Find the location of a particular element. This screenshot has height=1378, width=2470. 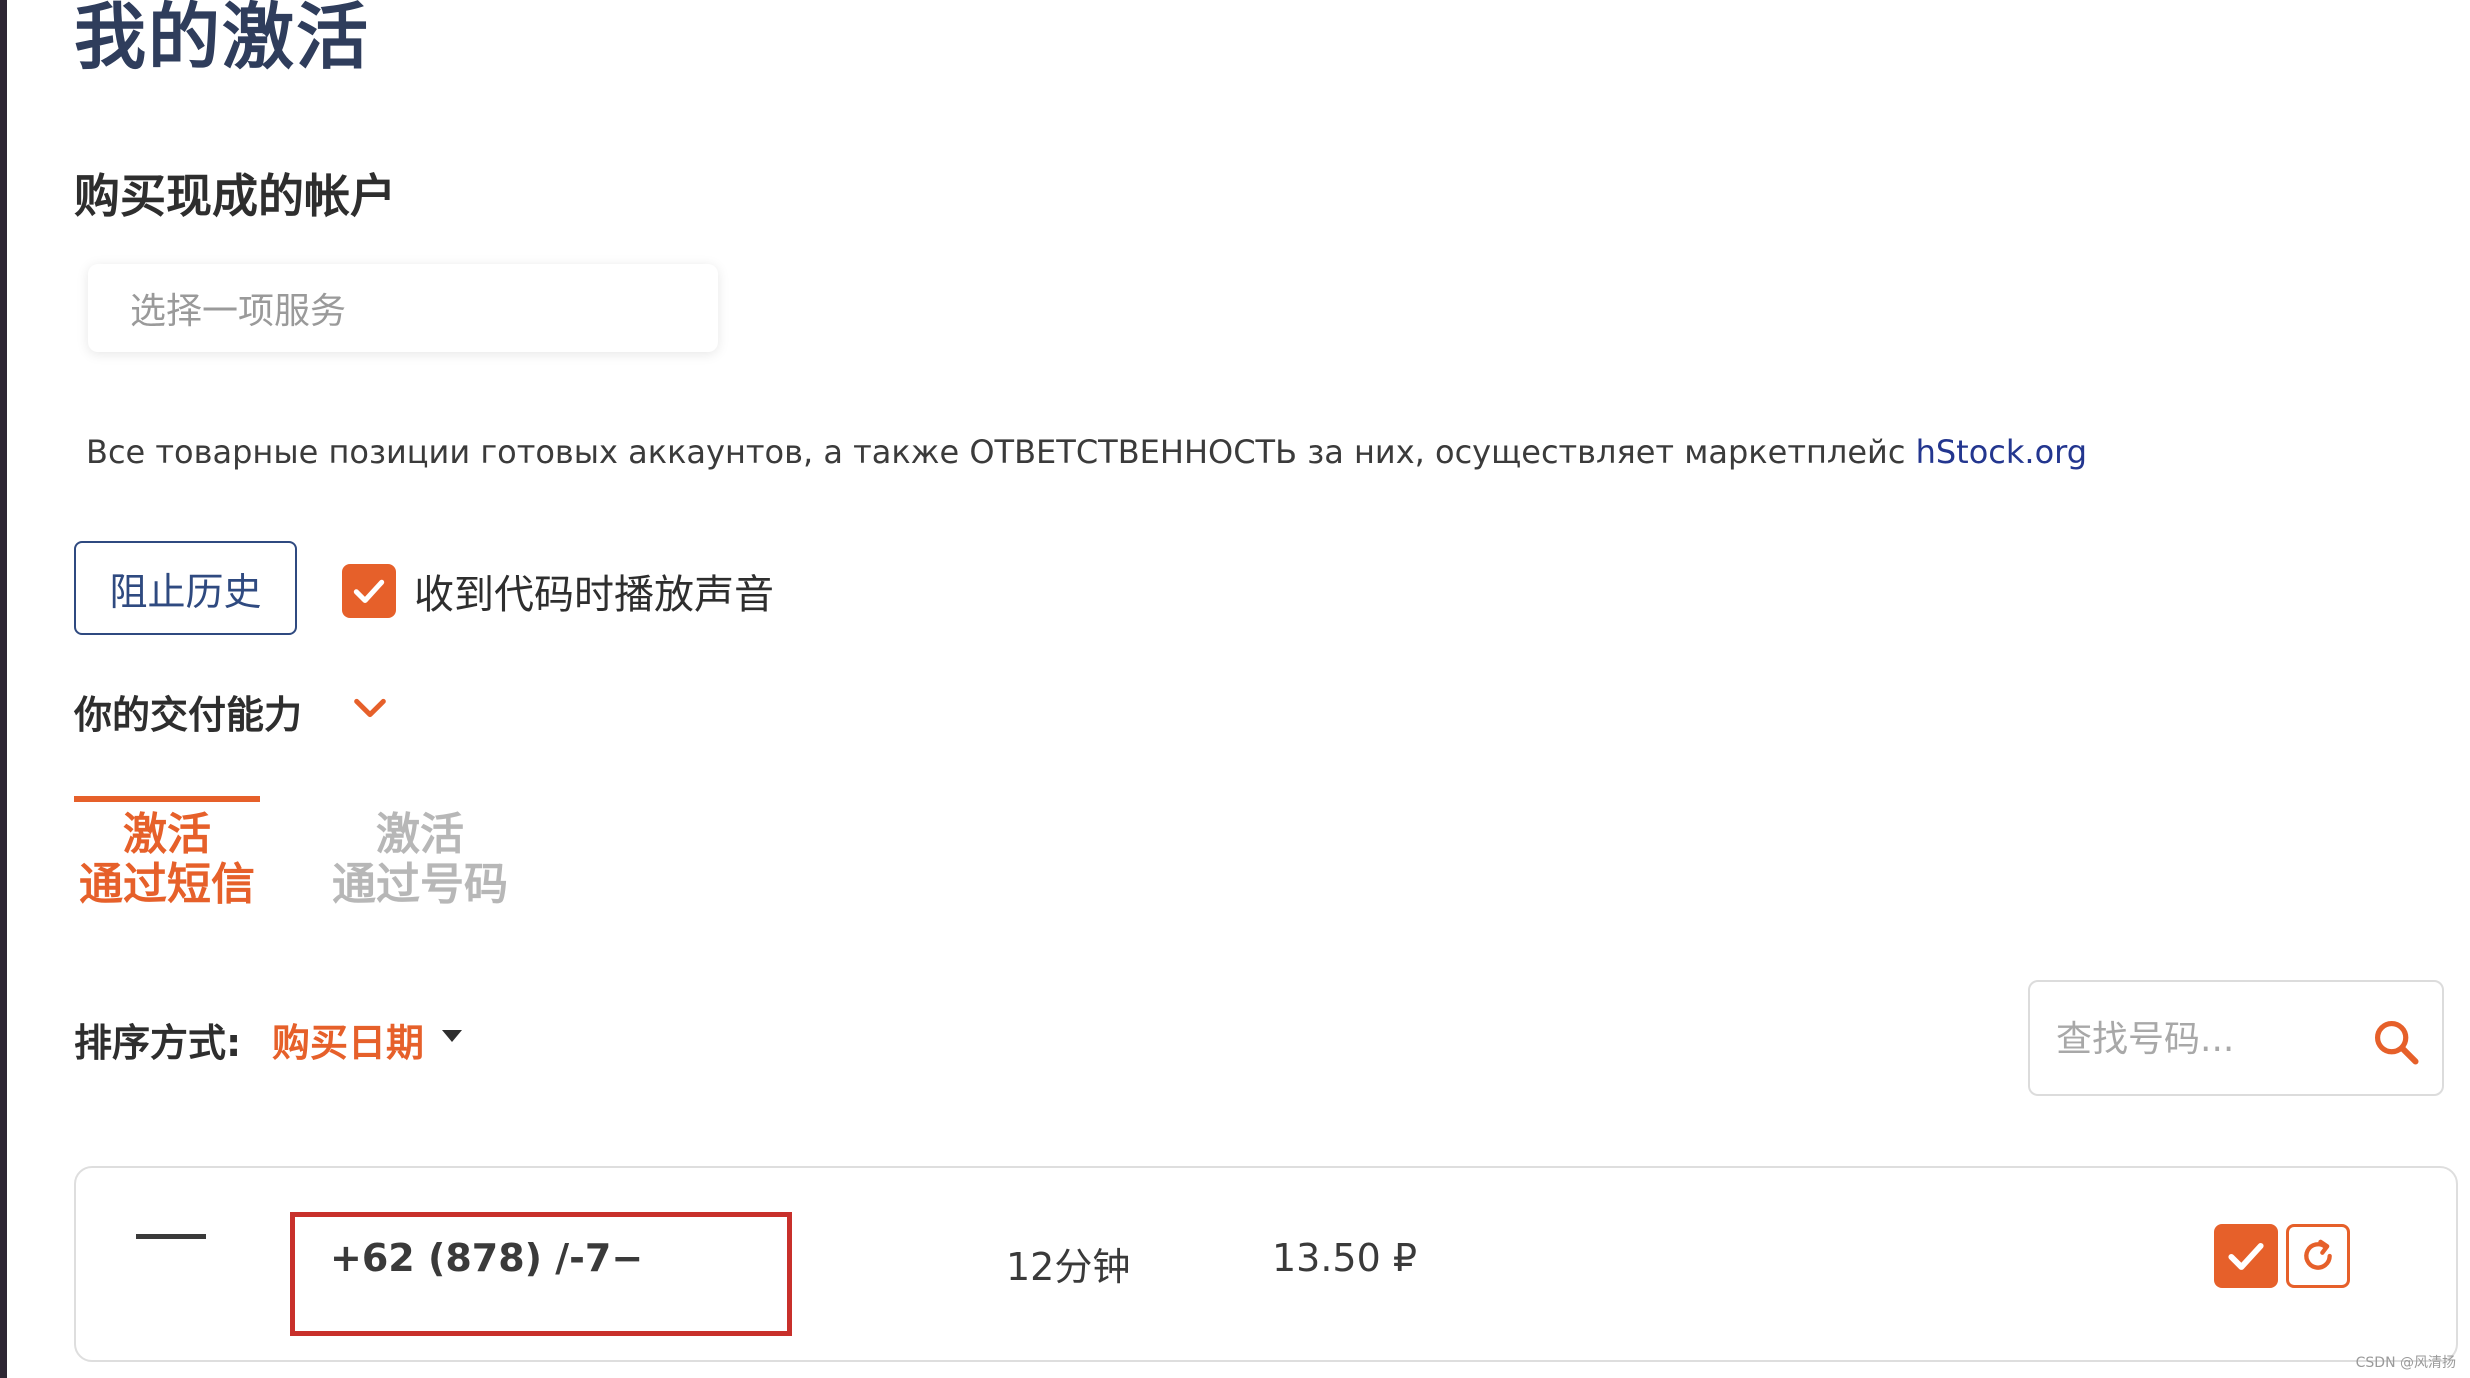

chevron-down-icon is located at coordinates (370, 708).